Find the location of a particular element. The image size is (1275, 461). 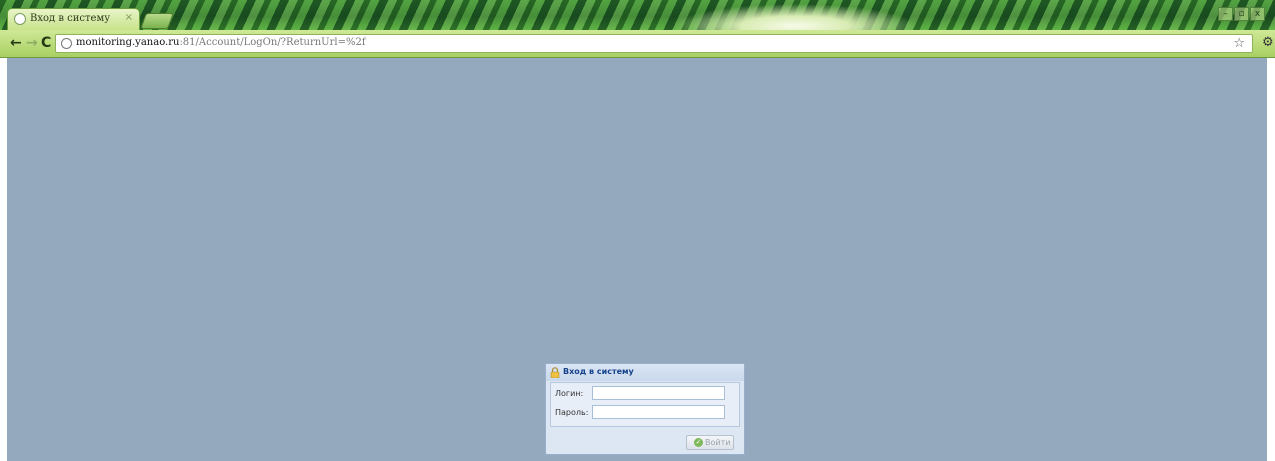

password-input is located at coordinates (658, 412).